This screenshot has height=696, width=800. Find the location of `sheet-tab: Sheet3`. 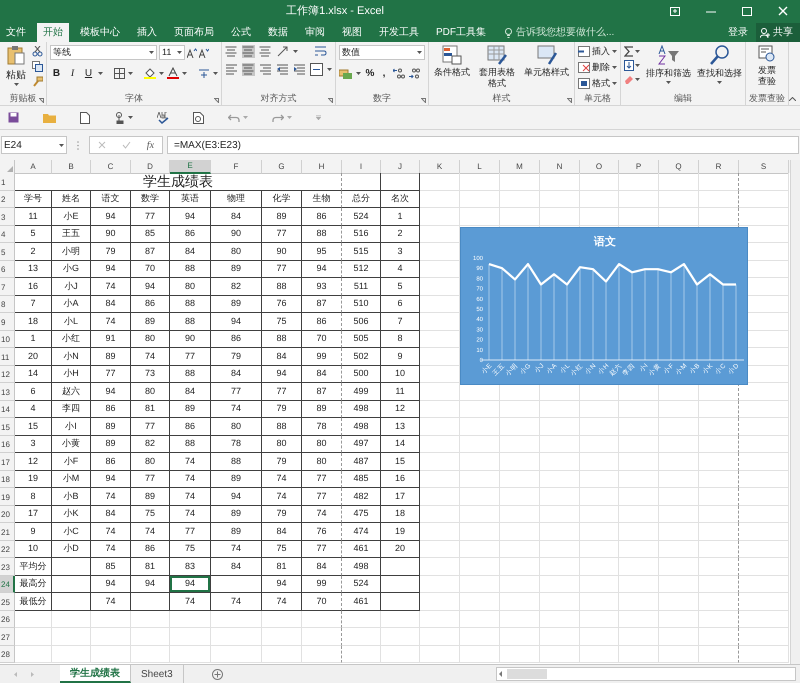

sheet-tab: Sheet3 is located at coordinates (157, 674).